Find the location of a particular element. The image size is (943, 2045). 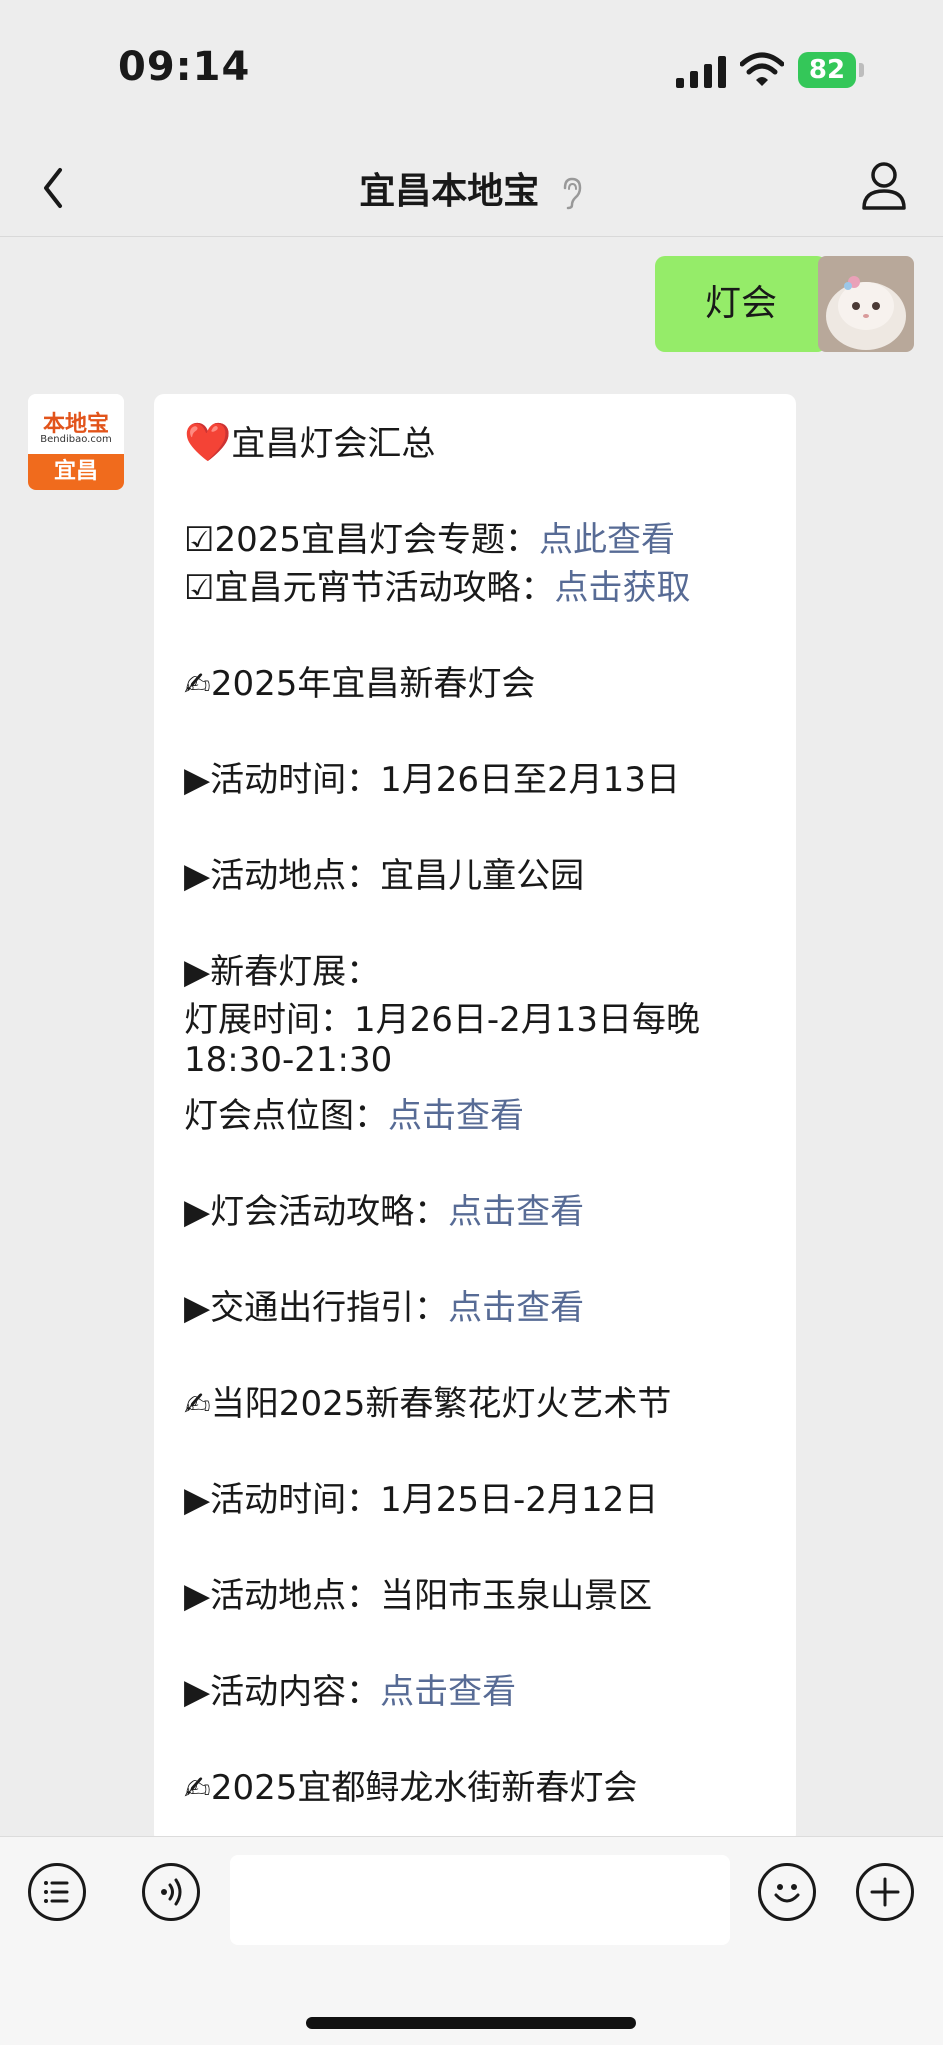

input-bar is located at coordinates (471, 1940).